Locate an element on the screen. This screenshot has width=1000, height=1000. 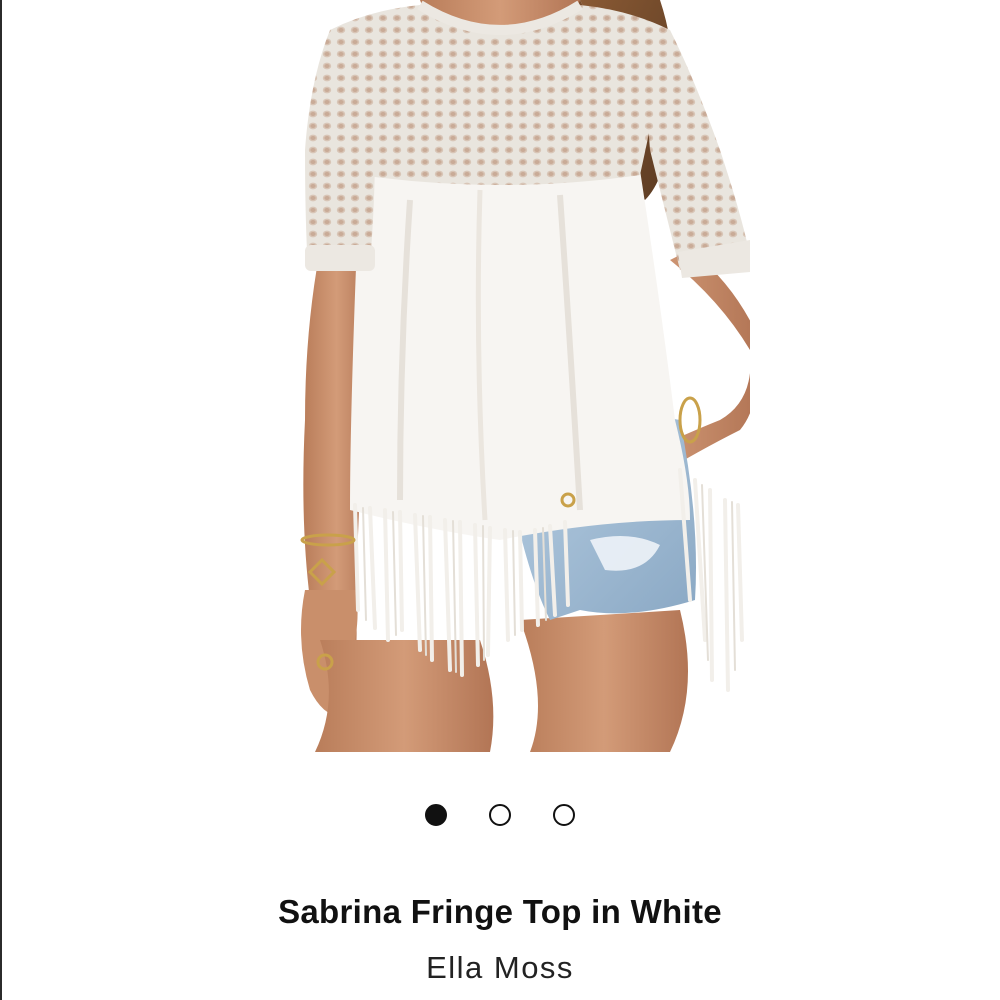
image-carousel-indicator is located at coordinates (500, 815).